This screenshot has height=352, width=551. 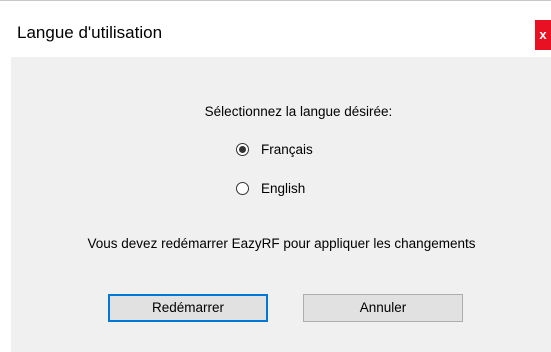 I want to click on radio-option-english: English, so click(x=270, y=188).